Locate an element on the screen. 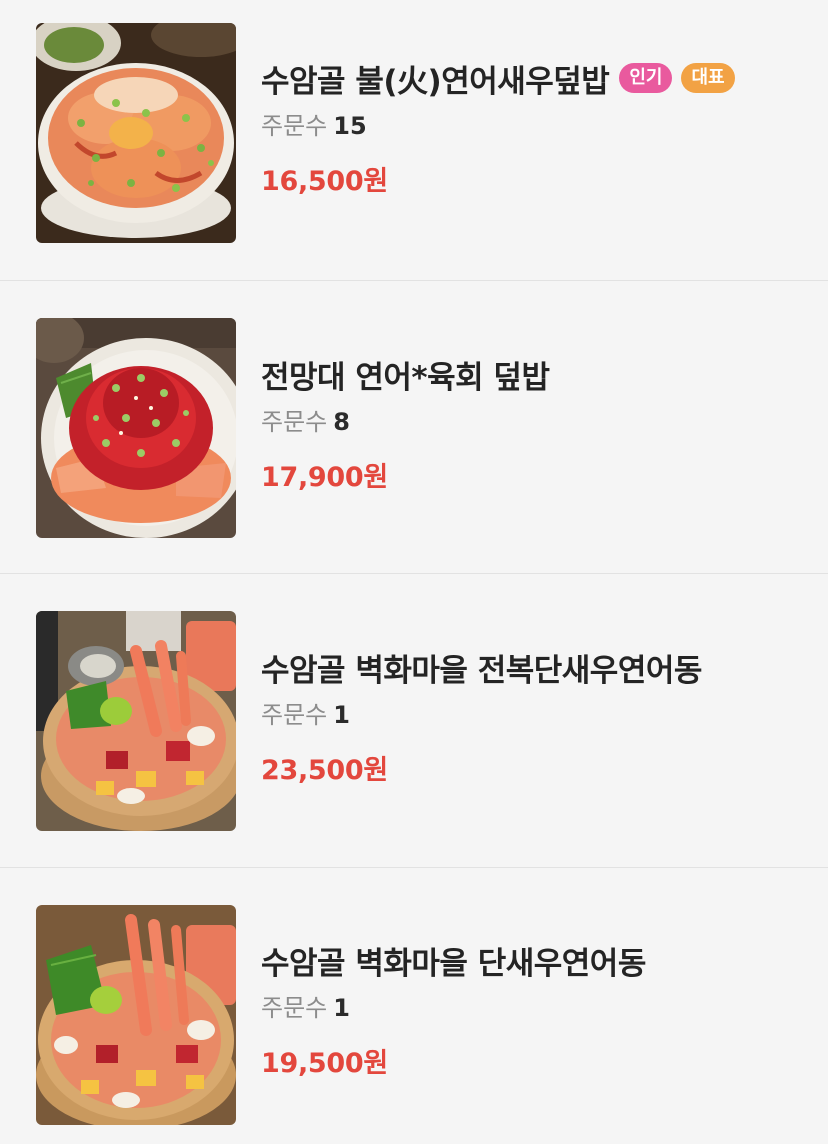  menu-item-info: 전망대 연어*육회 덮밥 주문수 8 17,900원 is located at coordinates (534, 424).